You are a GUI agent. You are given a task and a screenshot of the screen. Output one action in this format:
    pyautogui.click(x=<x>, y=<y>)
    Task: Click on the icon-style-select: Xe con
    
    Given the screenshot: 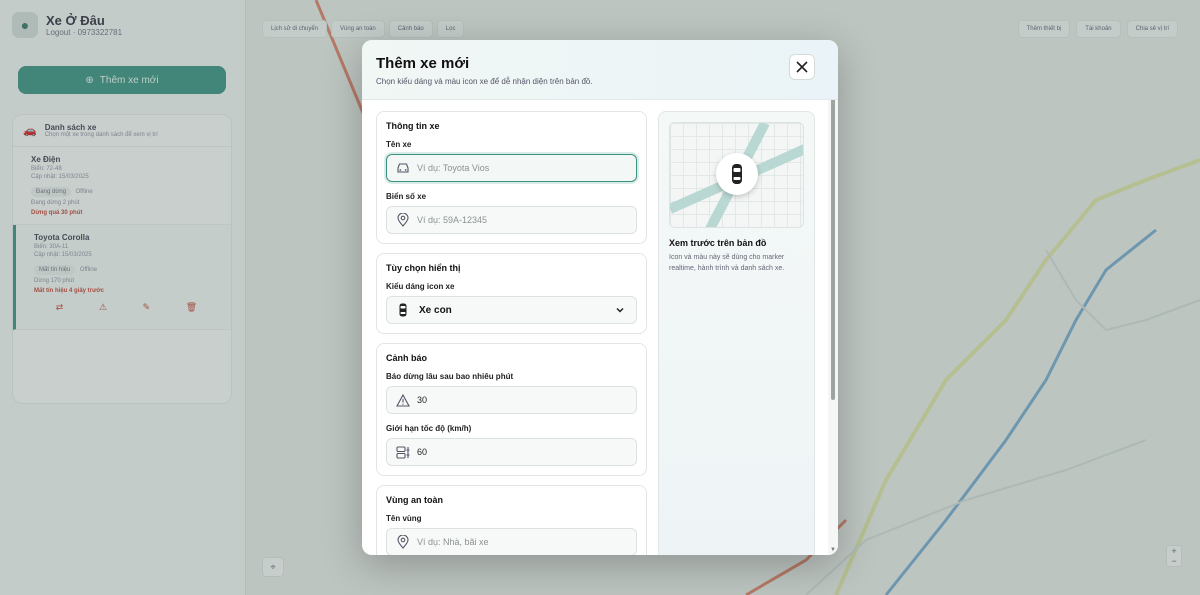 What is the action you would take?
    pyautogui.click(x=511, y=310)
    